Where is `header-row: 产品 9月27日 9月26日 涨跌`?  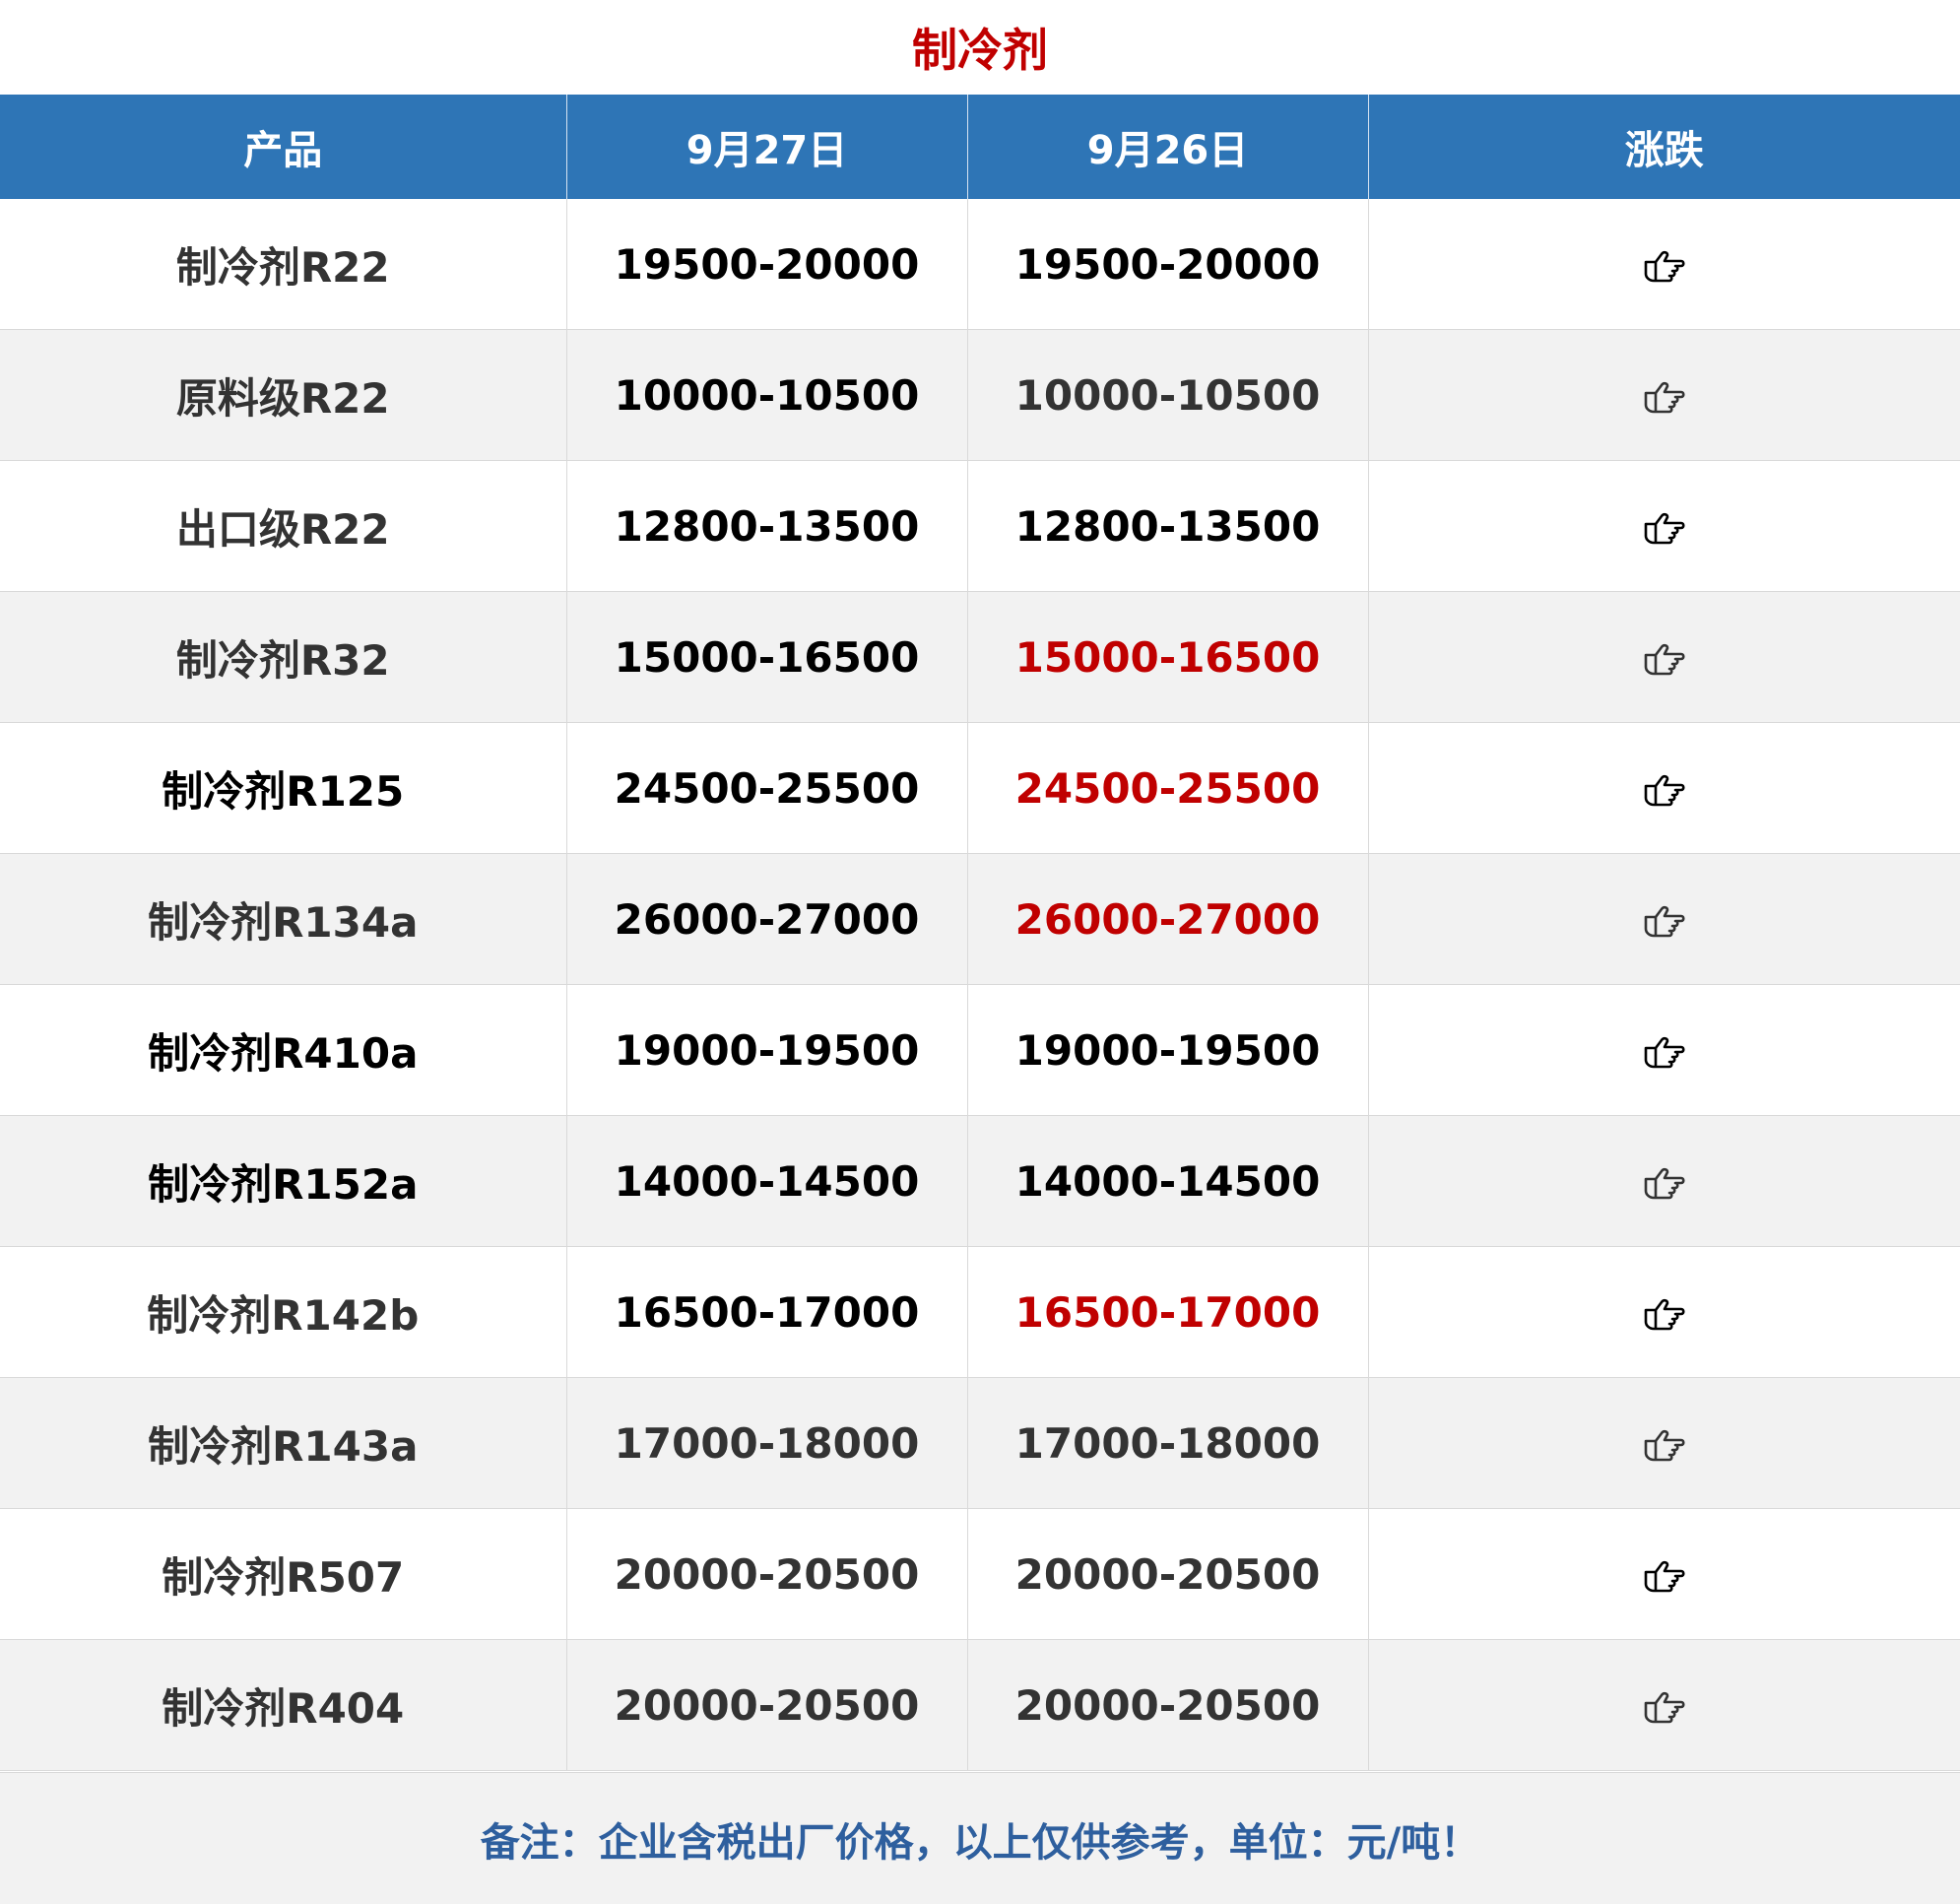
header-row: 产品 9月27日 9月26日 涨跌 is located at coordinates (980, 147).